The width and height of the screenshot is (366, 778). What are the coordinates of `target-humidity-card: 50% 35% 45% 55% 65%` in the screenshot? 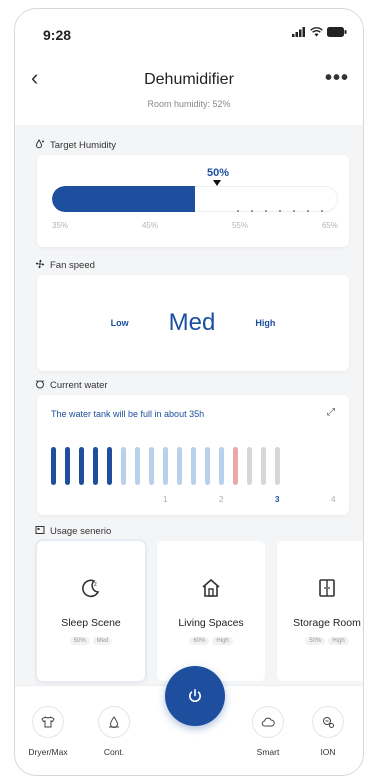 It's located at (193, 201).